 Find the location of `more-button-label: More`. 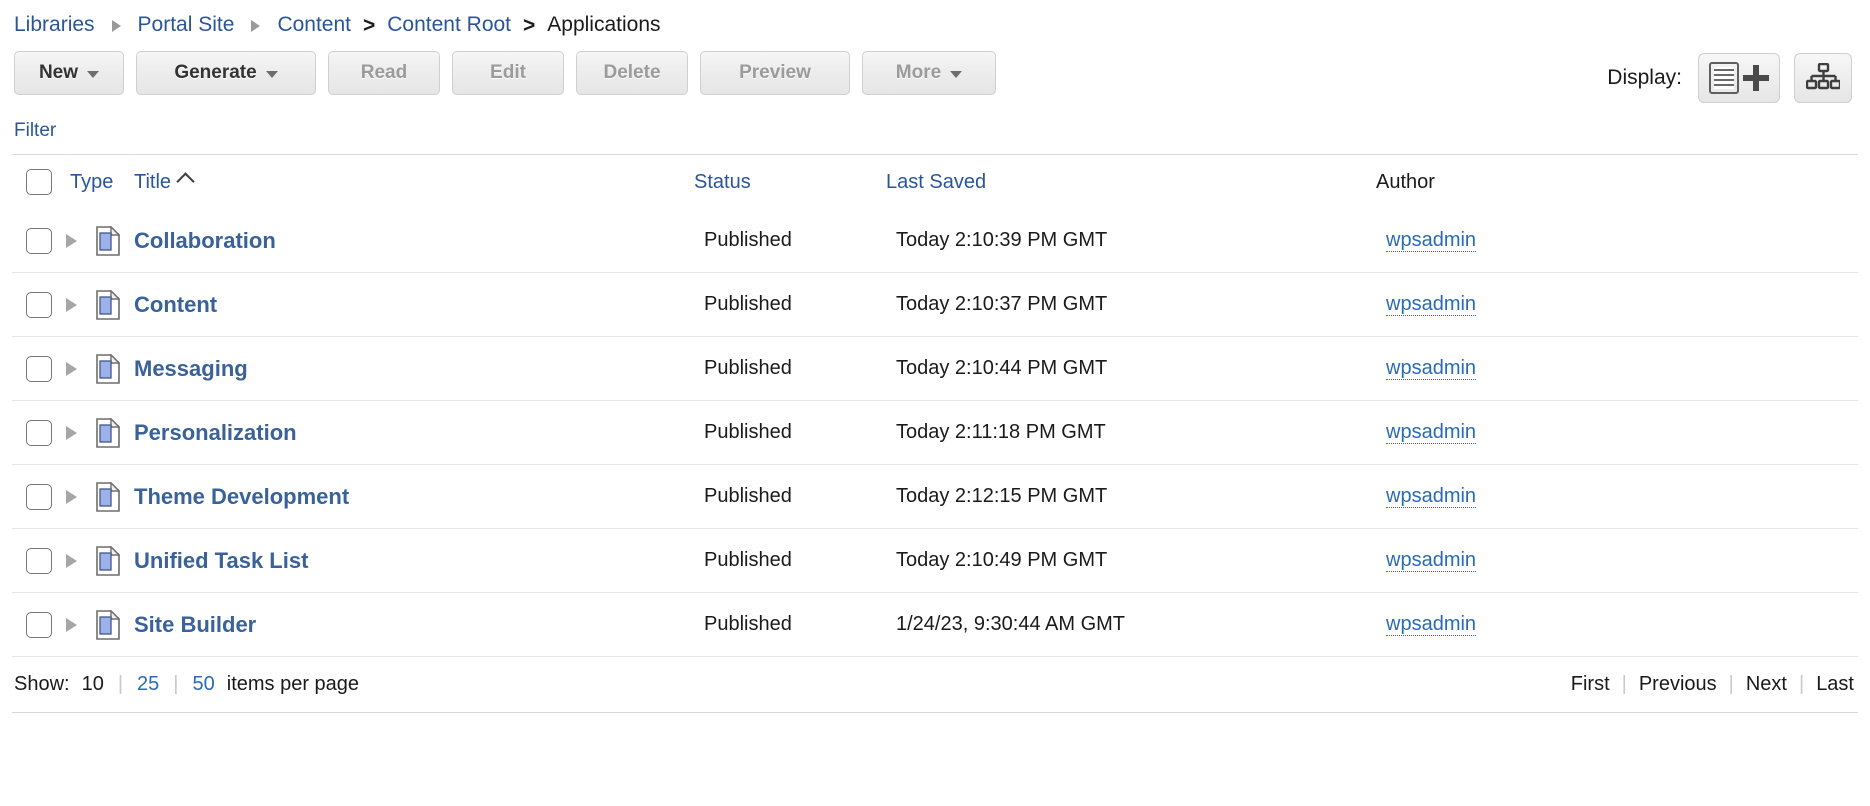

more-button-label: More is located at coordinates (918, 72).